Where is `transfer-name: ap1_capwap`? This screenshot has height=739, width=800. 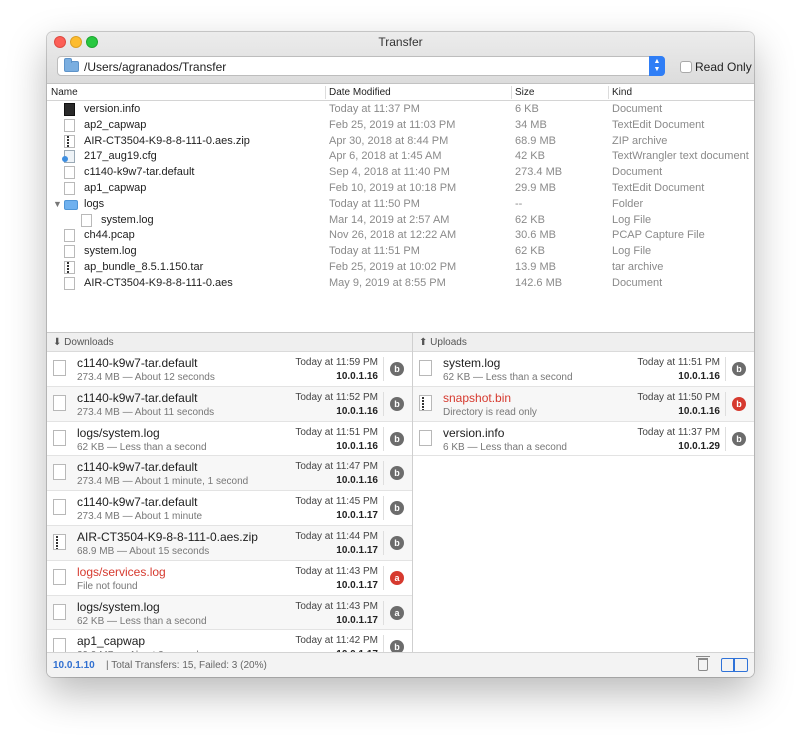
transfer-name: ap1_capwap is located at coordinates (111, 641).